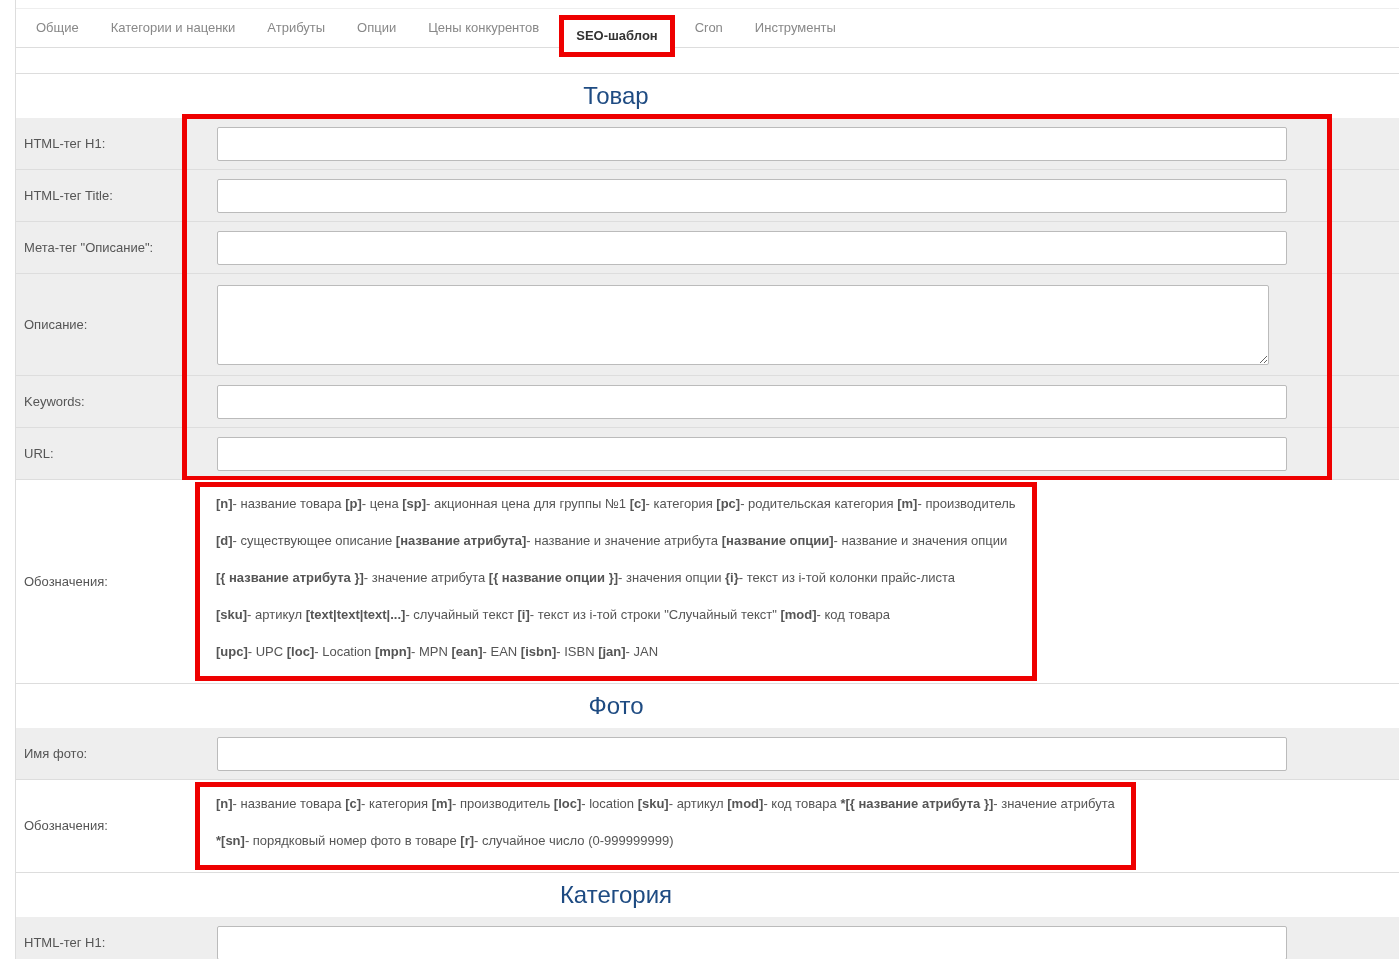 Image resolution: width=1399 pixels, height=959 pixels. Describe the element at coordinates (795, 28) in the screenshot. I see `tab: Инструменты` at that location.